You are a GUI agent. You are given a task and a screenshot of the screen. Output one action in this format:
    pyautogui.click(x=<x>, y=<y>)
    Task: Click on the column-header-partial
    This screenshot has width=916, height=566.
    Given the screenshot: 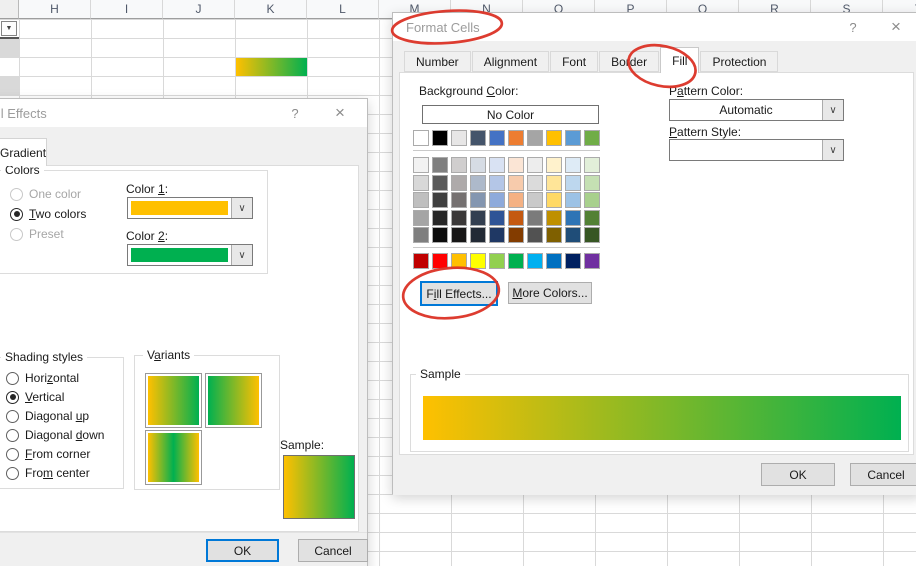 What is the action you would take?
    pyautogui.click(x=9, y=9)
    